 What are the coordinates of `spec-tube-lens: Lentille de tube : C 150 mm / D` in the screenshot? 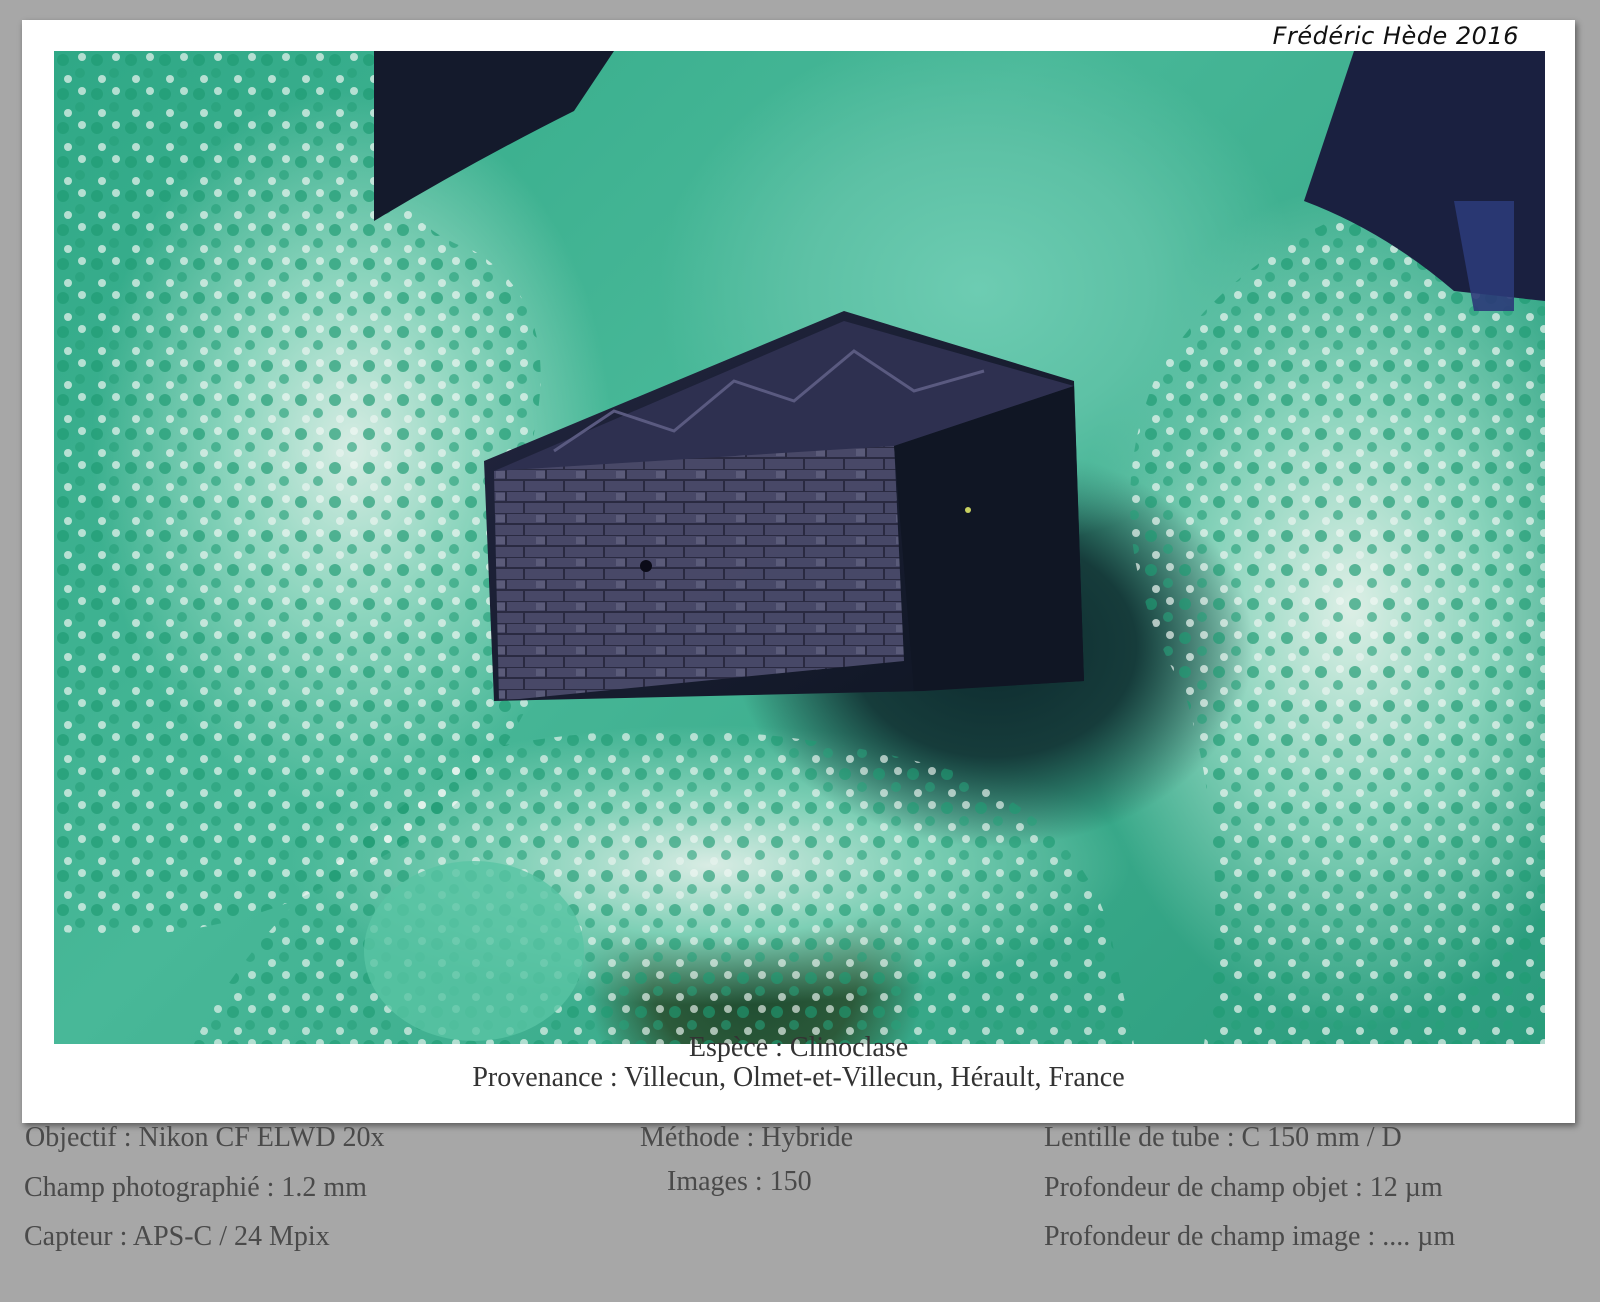 It's located at (1223, 1137).